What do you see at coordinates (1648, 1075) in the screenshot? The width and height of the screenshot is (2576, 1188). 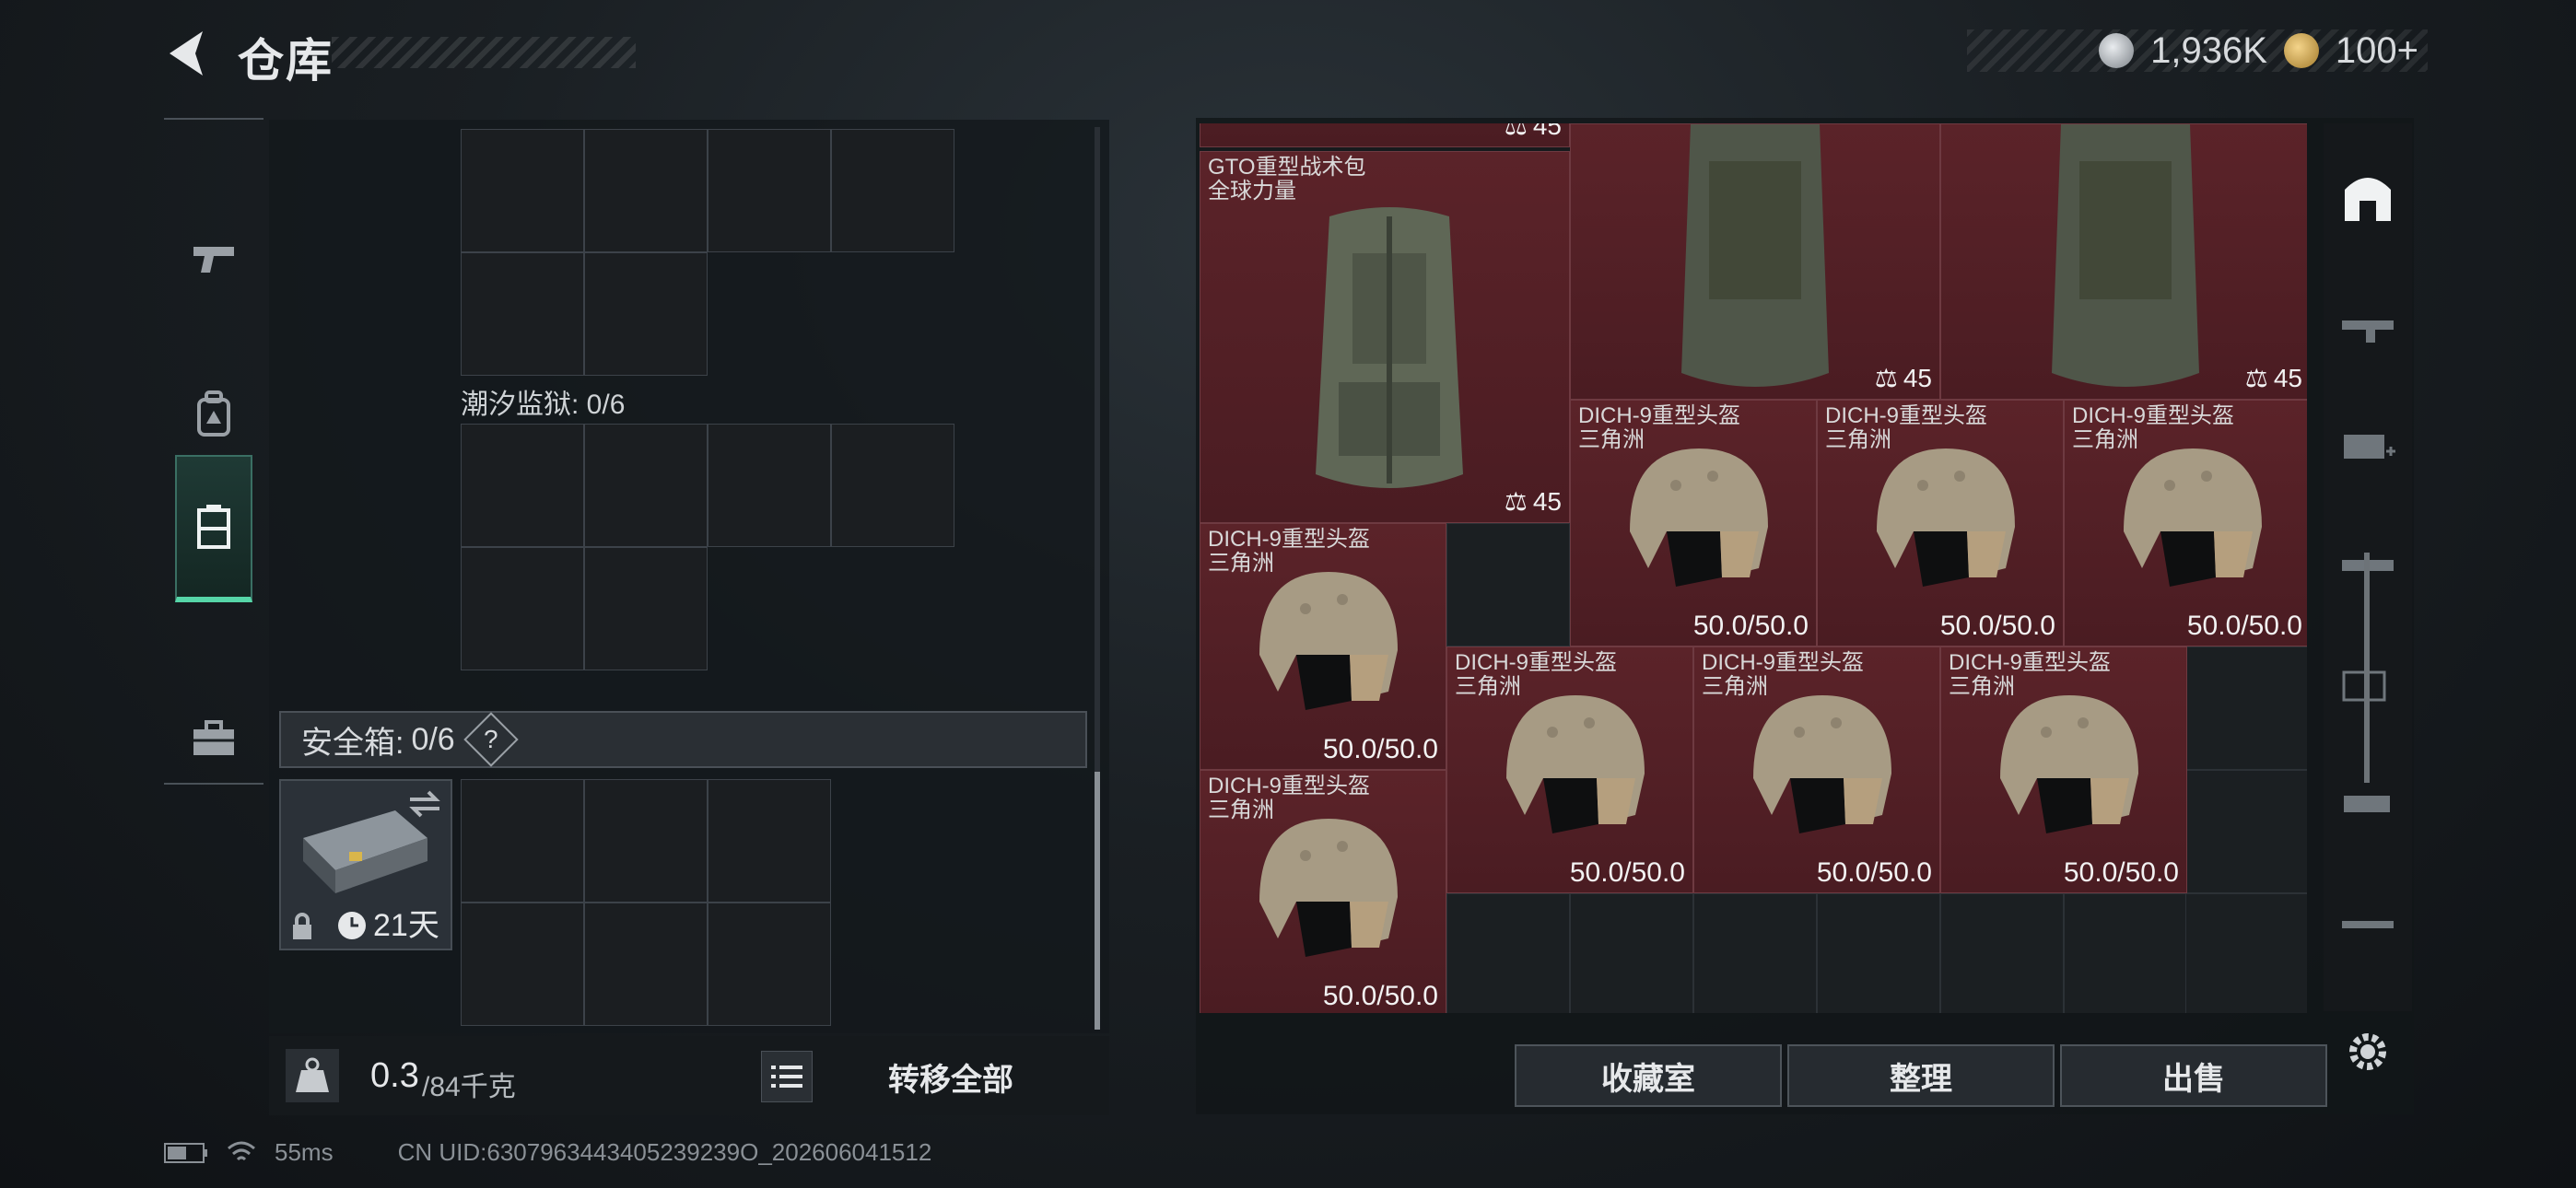 I see `collection-room-button: 收藏室` at bounding box center [1648, 1075].